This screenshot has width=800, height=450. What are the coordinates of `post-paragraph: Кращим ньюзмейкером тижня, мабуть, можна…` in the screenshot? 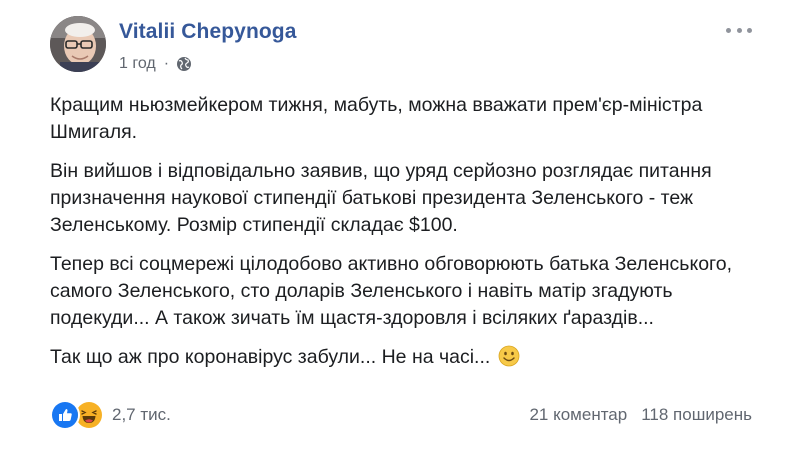 It's located at (376, 118).